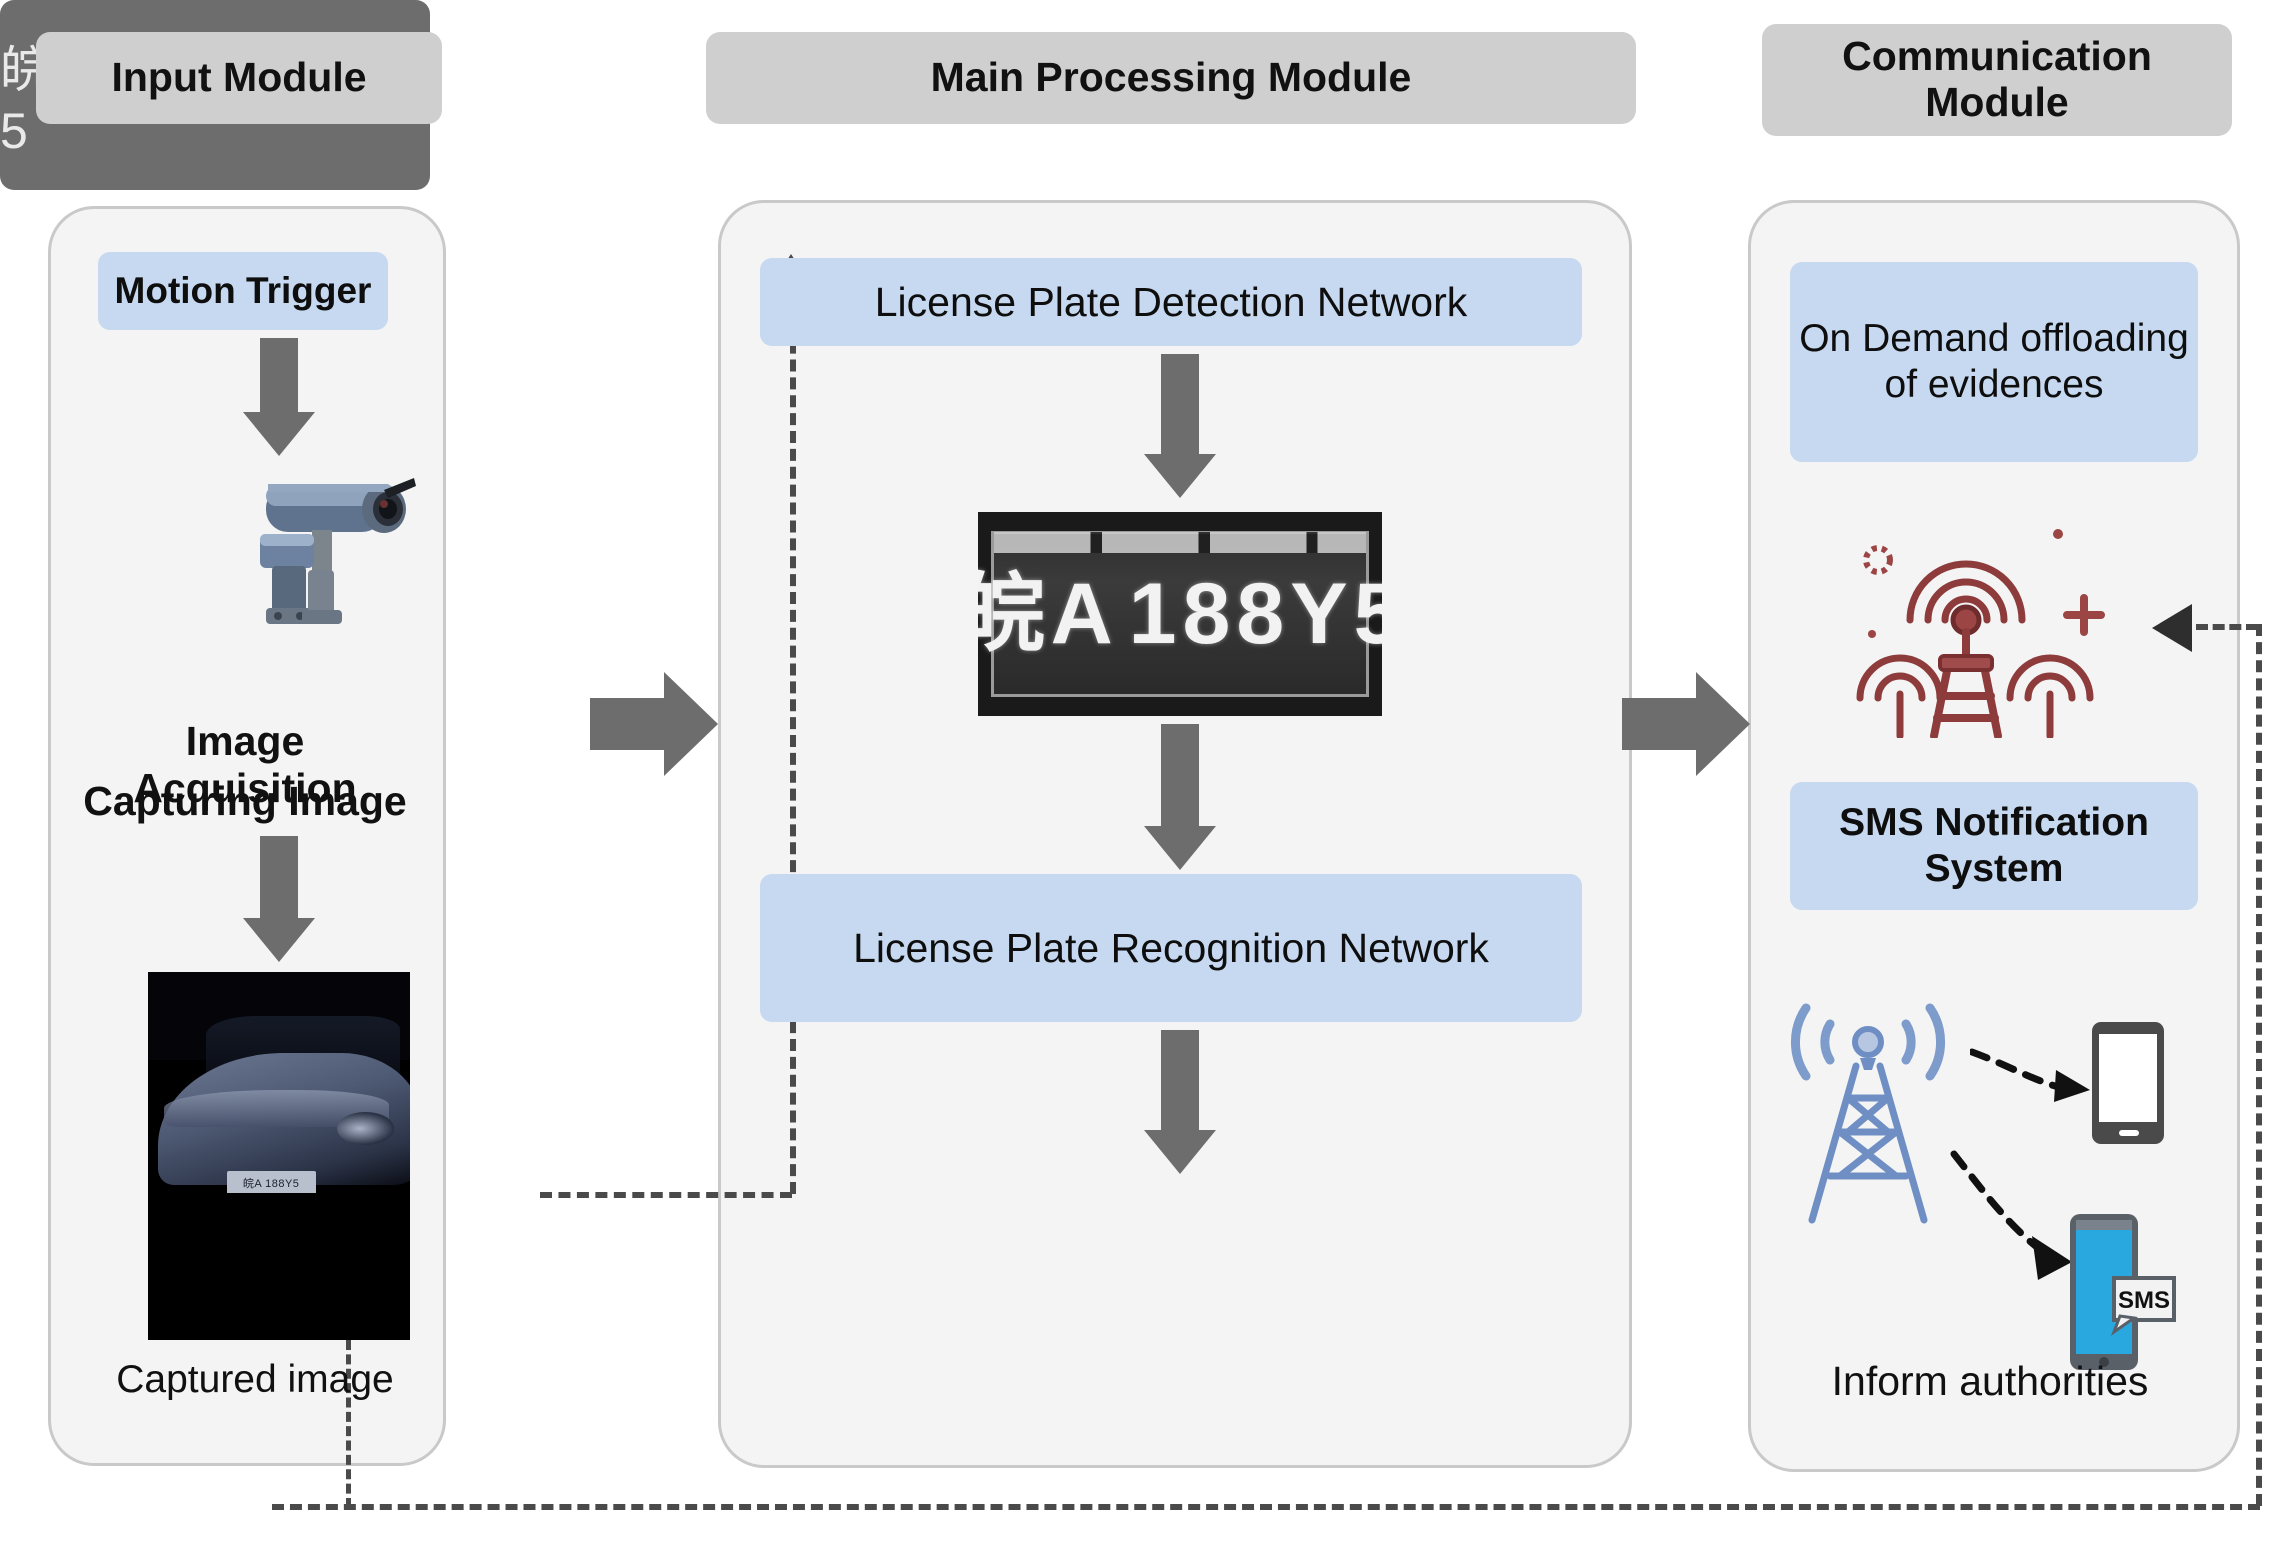  I want to click on process-box-detection-network: License Plate Detection Network, so click(1171, 302).